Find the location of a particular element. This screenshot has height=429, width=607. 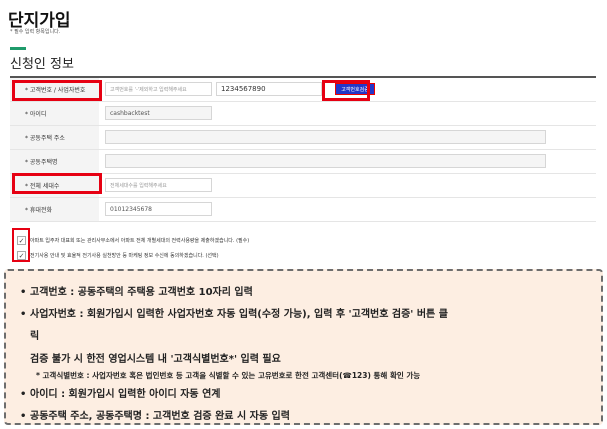

note-line-5: • 아이디 : 회원가입시 입력한 아이디 자동 연계 is located at coordinates (120, 392).